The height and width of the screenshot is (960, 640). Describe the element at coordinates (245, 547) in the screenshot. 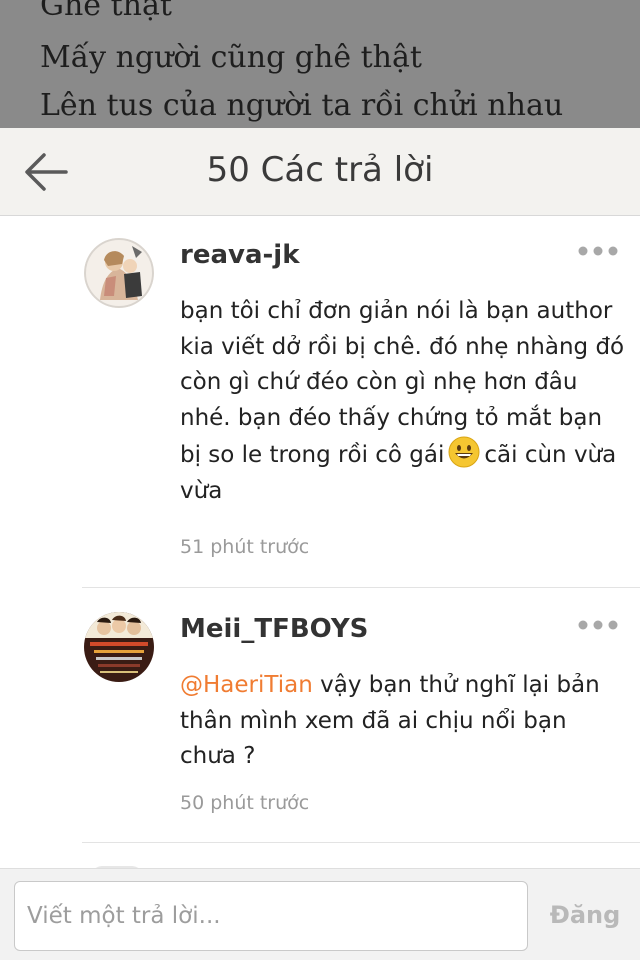

I see `comment-timestamp: 51 phút trước` at that location.